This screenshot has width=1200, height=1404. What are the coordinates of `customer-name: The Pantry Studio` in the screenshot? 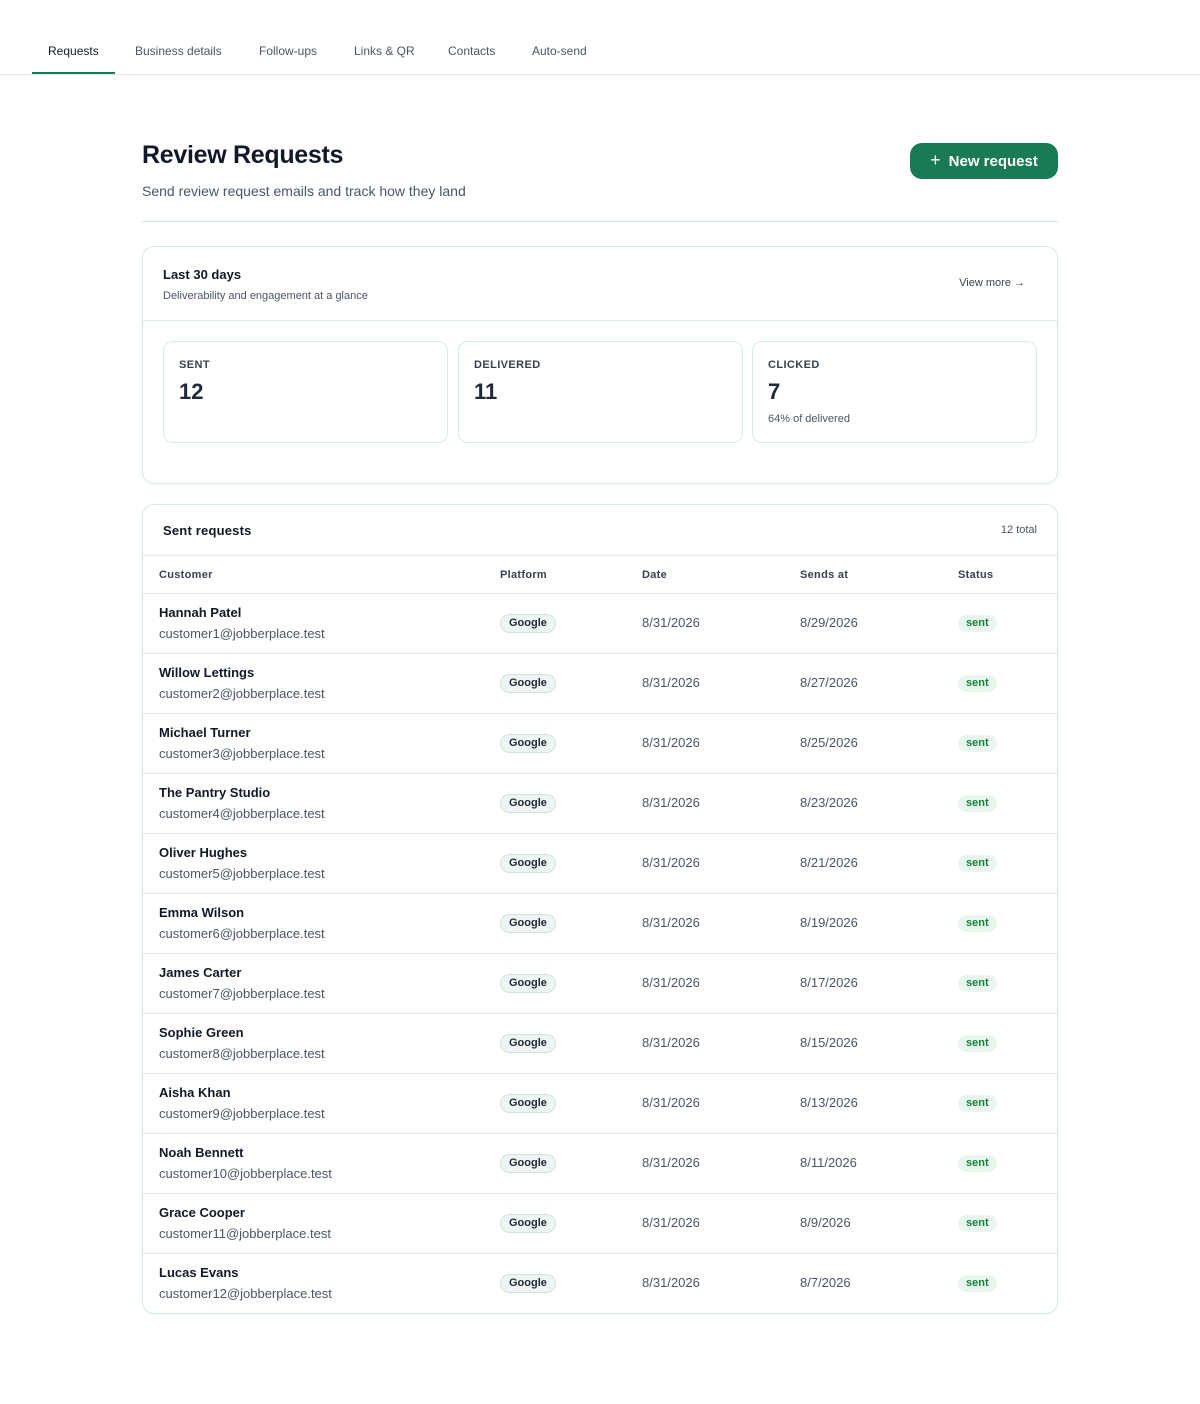 It's located at (215, 792).